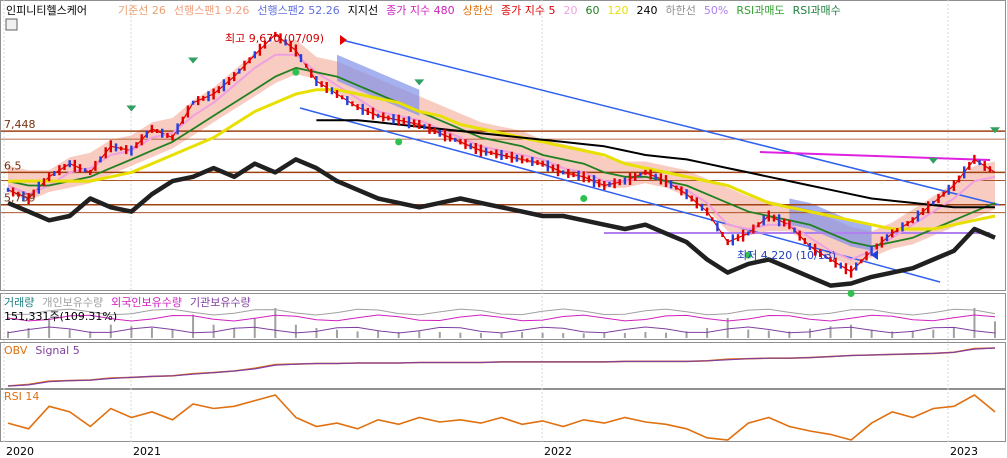 The image size is (1007, 458). What do you see at coordinates (503, 365) in the screenshot?
I see `obv-panel` at bounding box center [503, 365].